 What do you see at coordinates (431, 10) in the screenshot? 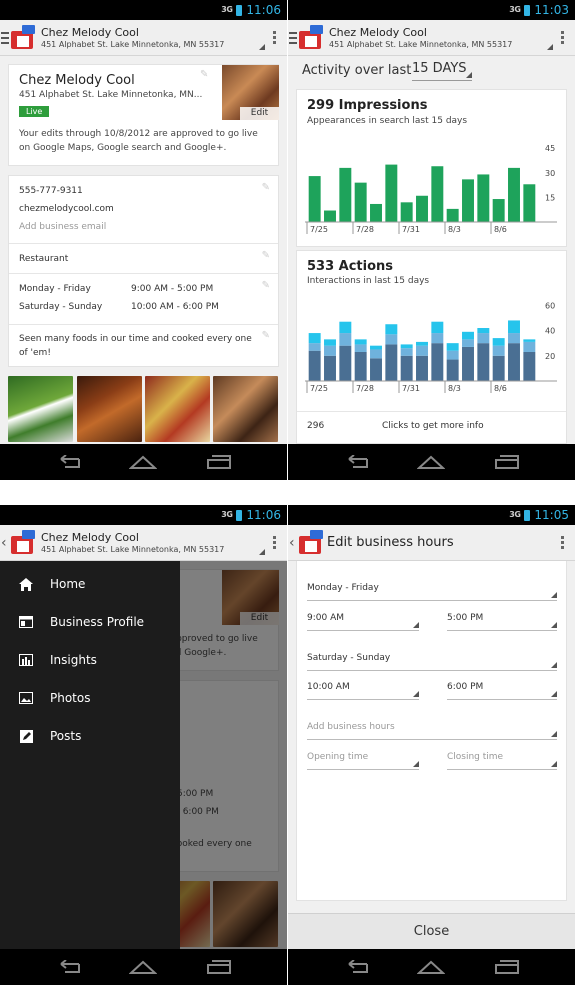
I see `status-bar: 3G 11:03` at bounding box center [431, 10].